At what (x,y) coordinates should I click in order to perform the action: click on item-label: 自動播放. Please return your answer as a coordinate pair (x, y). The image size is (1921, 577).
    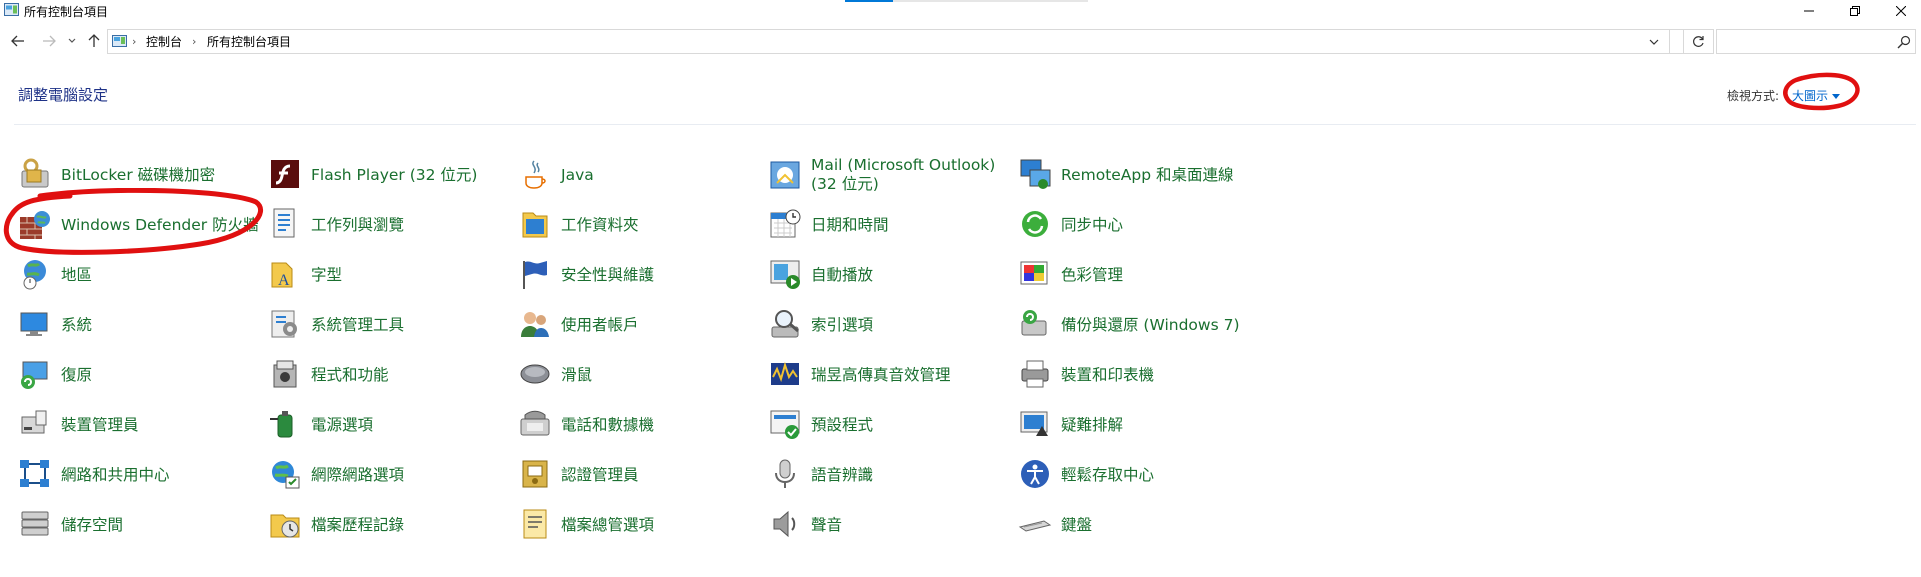
    Looking at the image, I should click on (911, 275).